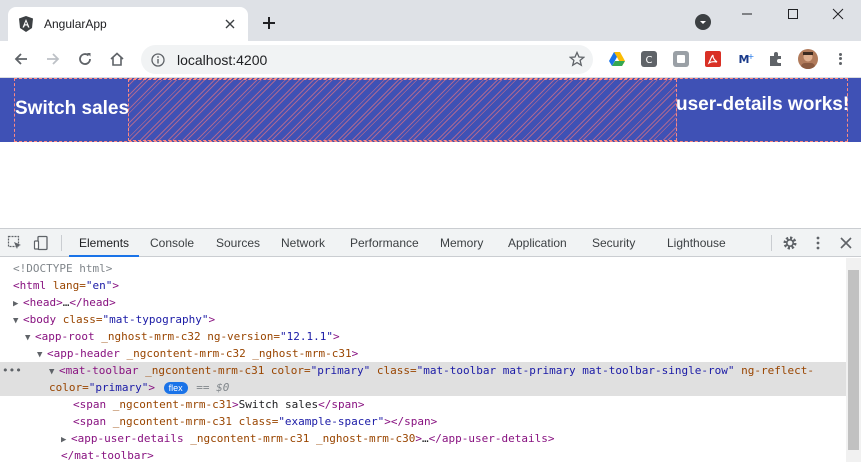 This screenshot has width=861, height=462. Describe the element at coordinates (423, 387) in the screenshot. I see `dom-line-mat-toolbar-cont: color="primary"> flex == $0` at that location.